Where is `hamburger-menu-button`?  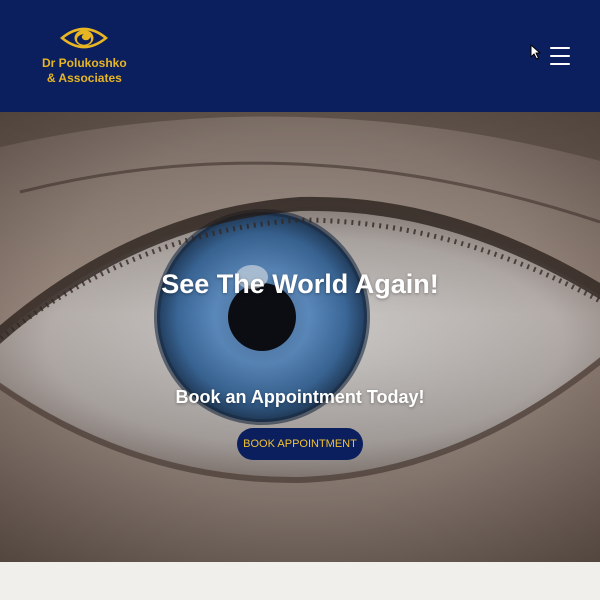 hamburger-menu-button is located at coordinates (561, 56).